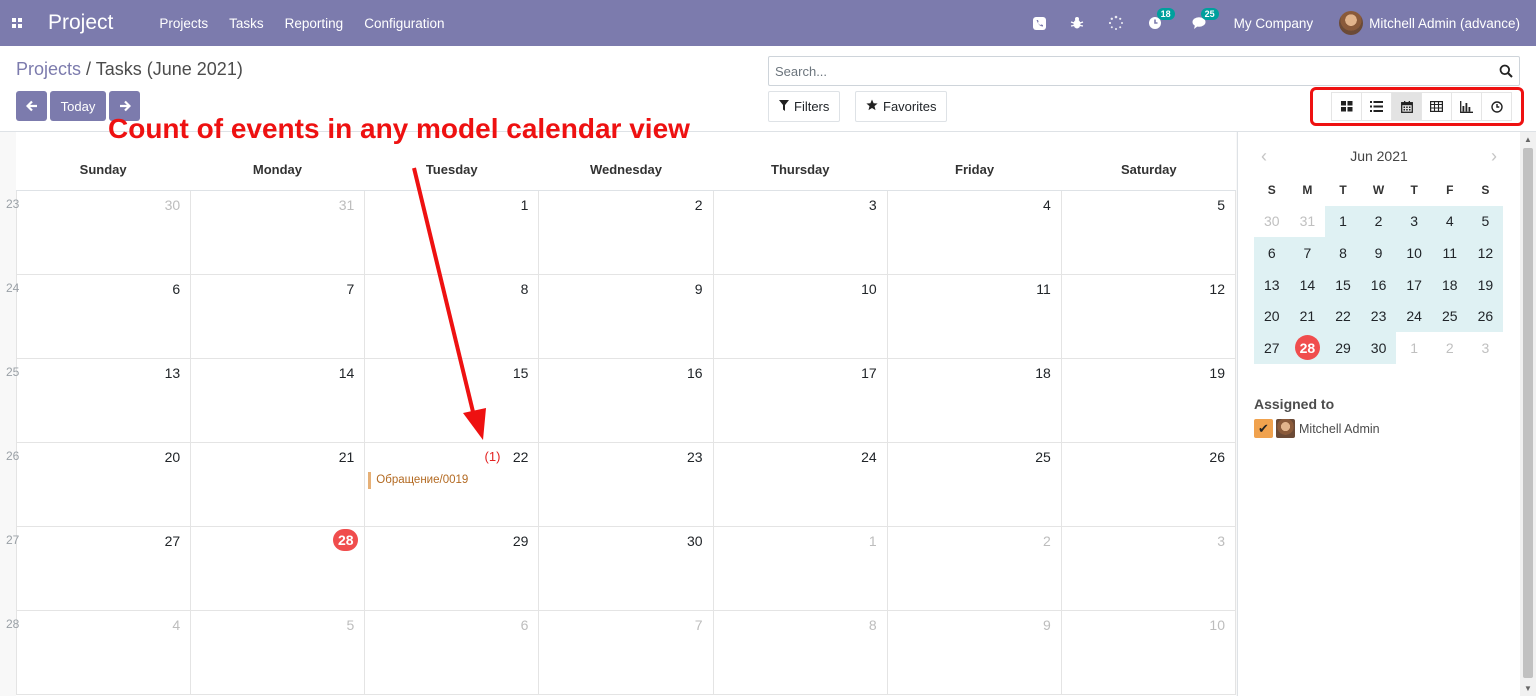 The height and width of the screenshot is (696, 1536). Describe the element at coordinates (975, 400) in the screenshot. I see `calendar-day-cell: 18` at that location.